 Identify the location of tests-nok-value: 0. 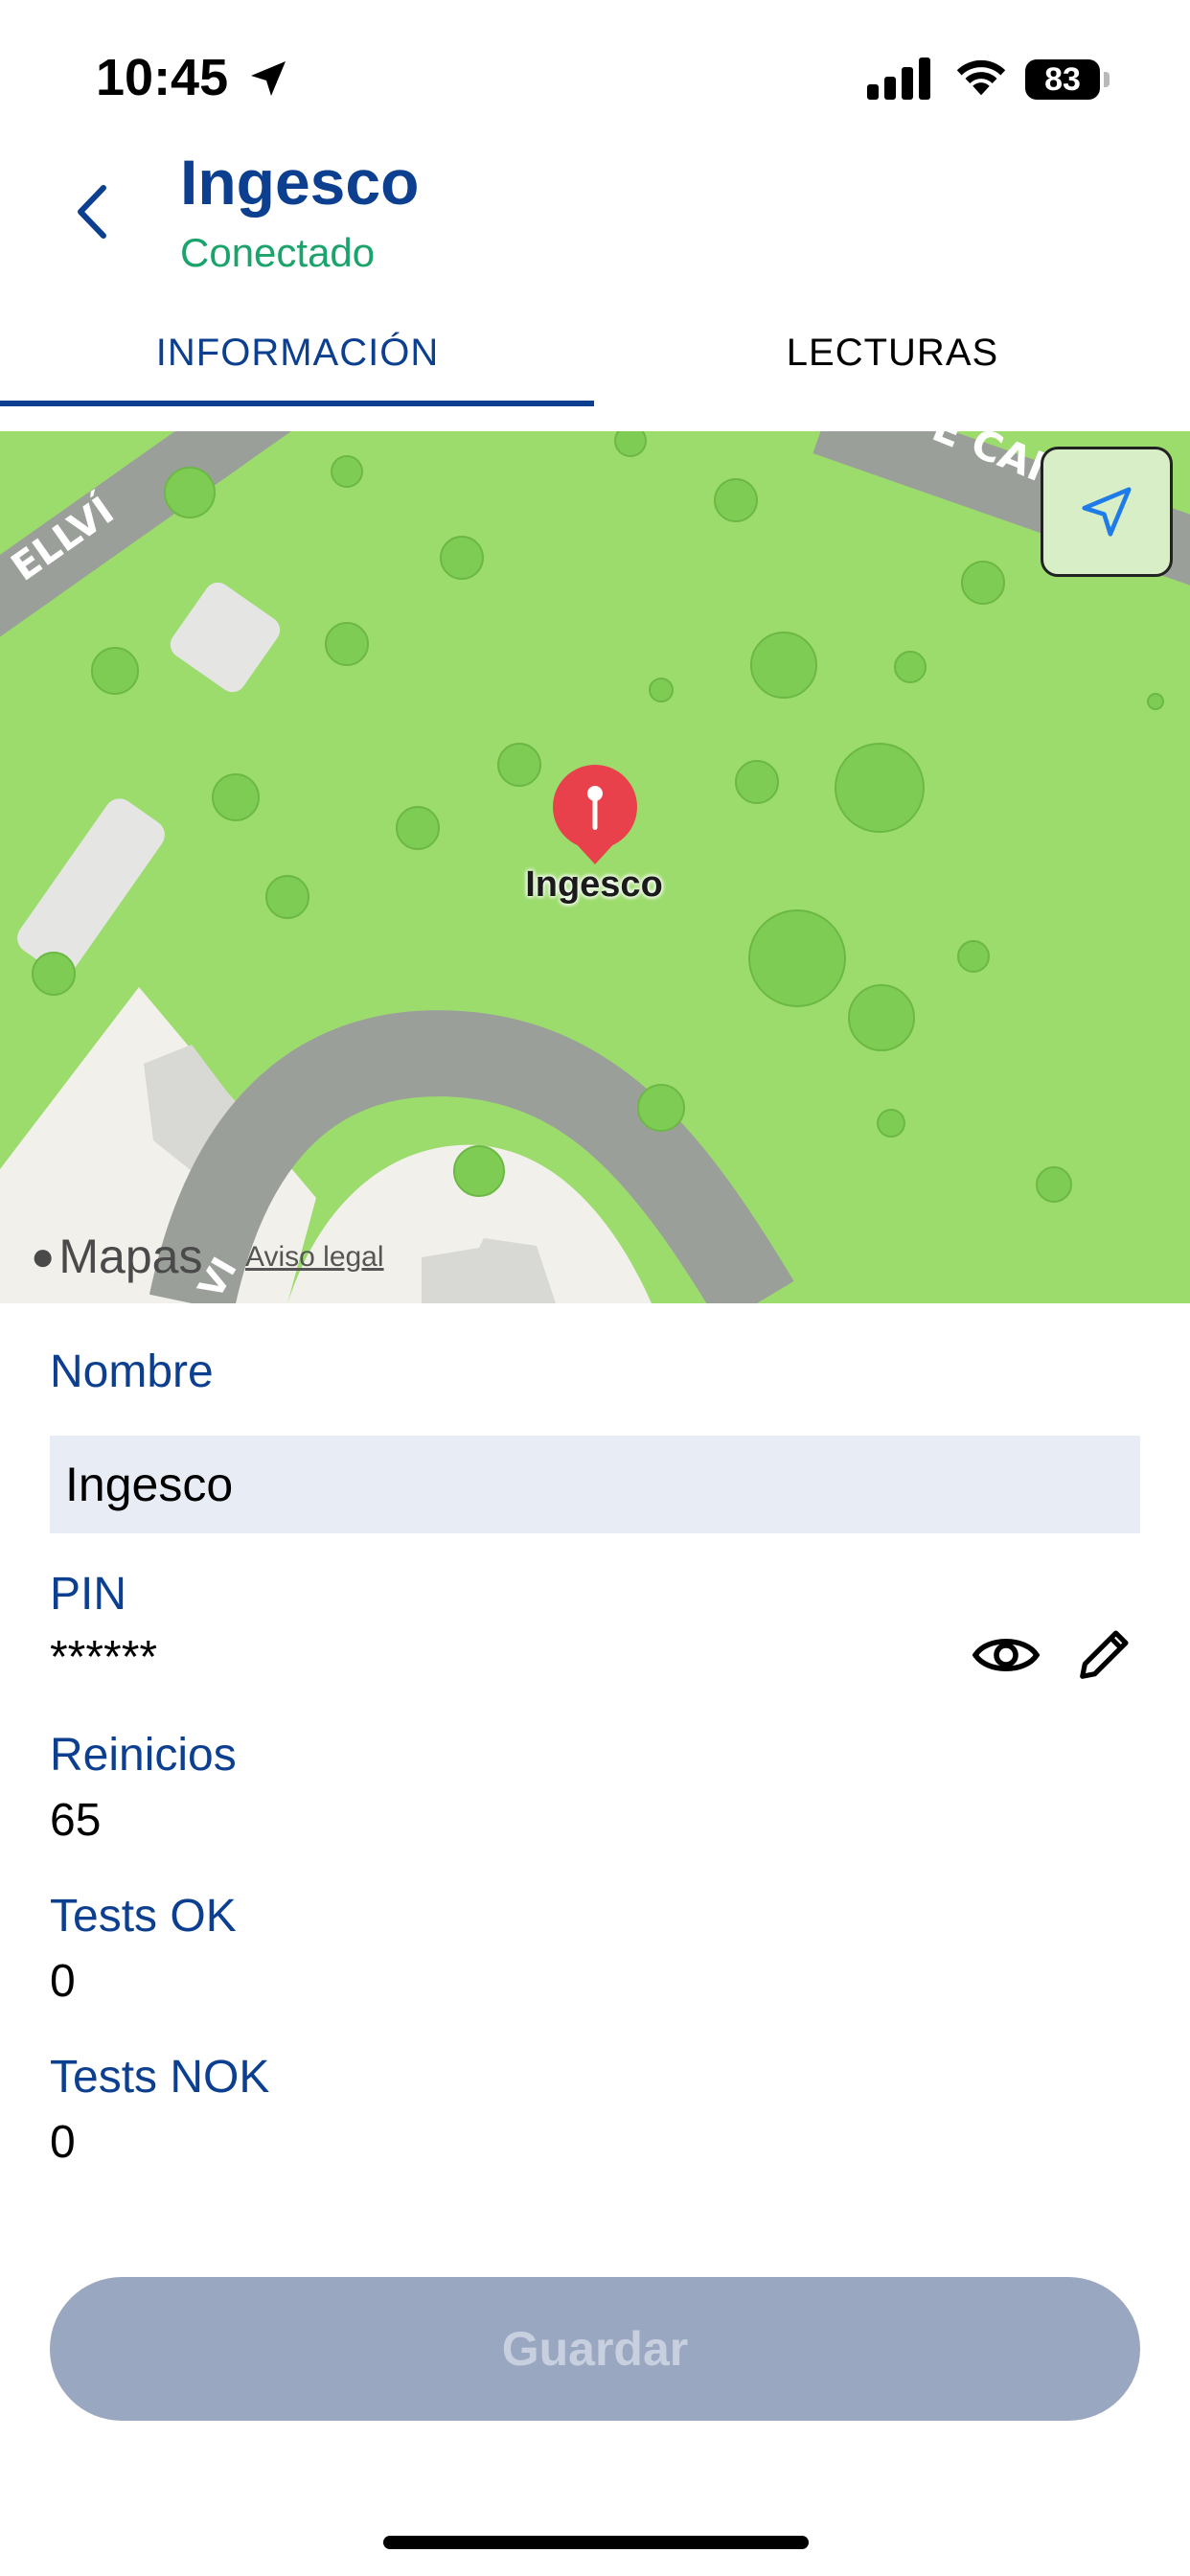
(63, 2142).